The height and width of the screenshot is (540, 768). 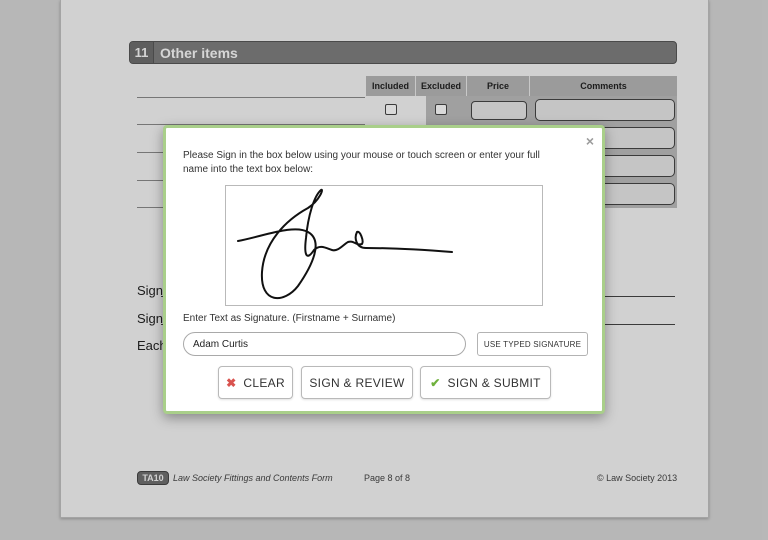 What do you see at coordinates (494, 382) in the screenshot?
I see `sign-and-submit-label: SIGN & SUBMIT` at bounding box center [494, 382].